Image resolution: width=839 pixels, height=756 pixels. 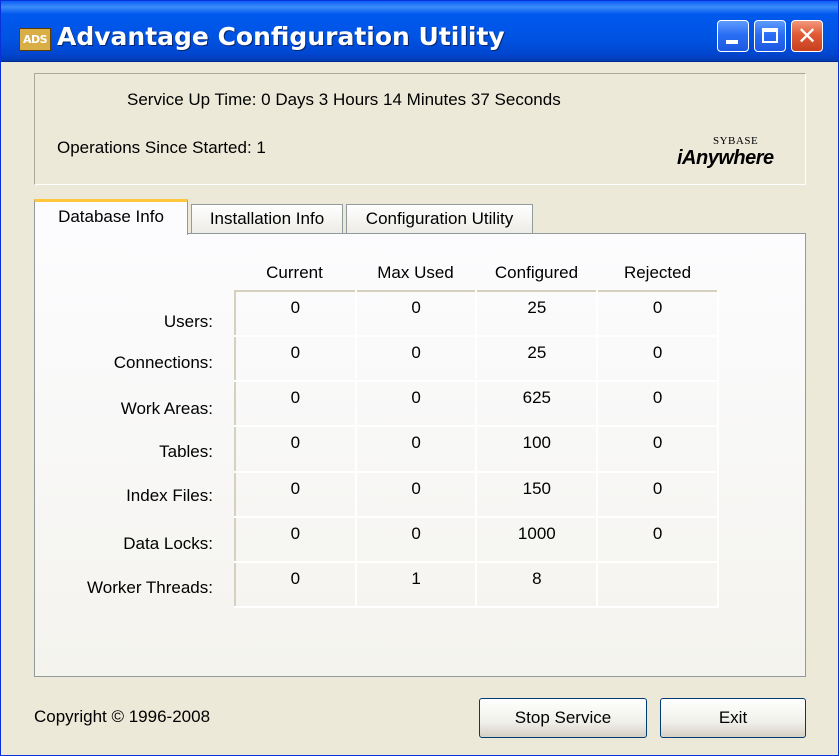 I want to click on cell-tables-current: 0, so click(x=295, y=449).